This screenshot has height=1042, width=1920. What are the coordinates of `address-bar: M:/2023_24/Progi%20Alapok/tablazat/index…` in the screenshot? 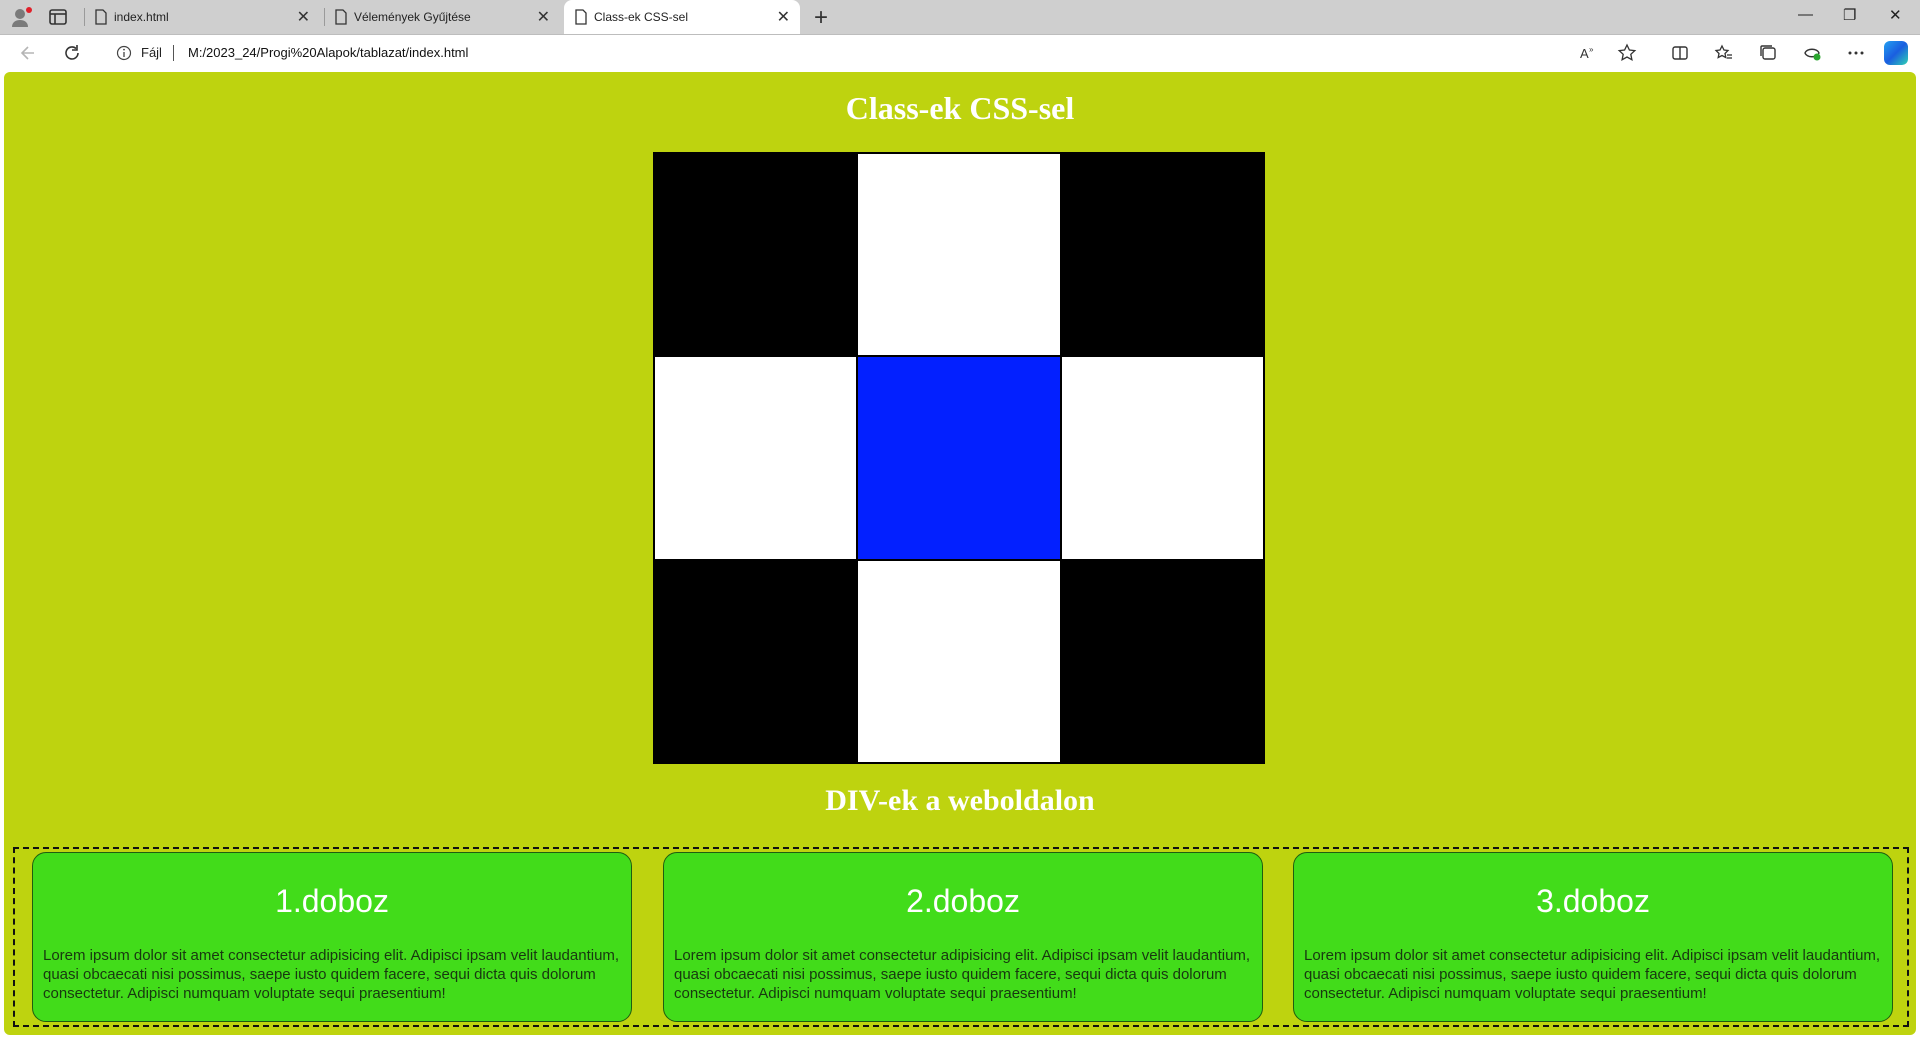 It's located at (328, 52).